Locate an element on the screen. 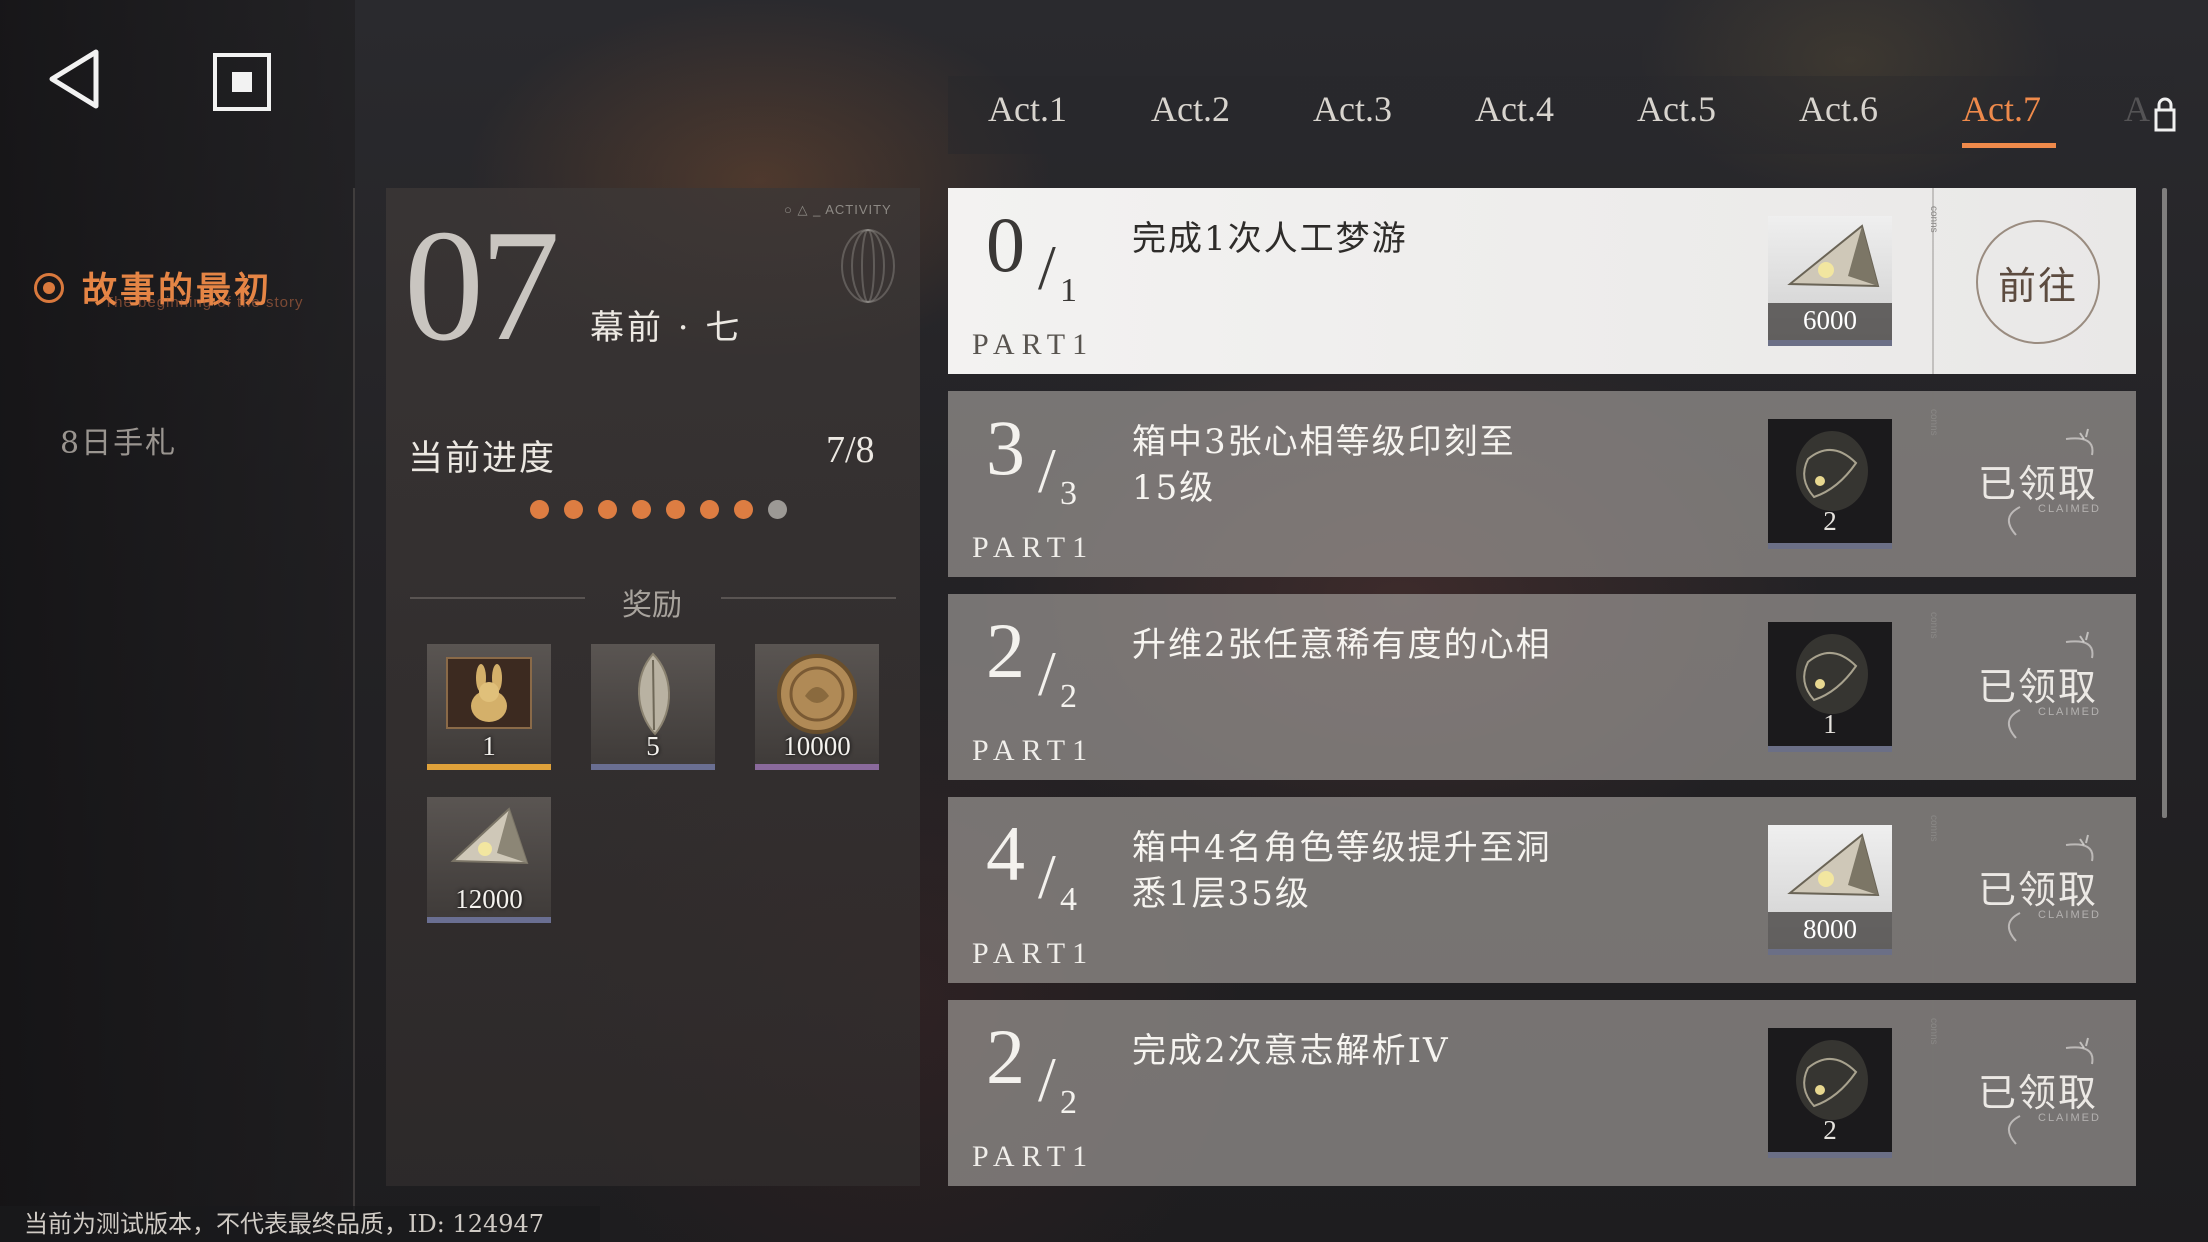 This screenshot has height=1242, width=2208. reward-item: 5 is located at coordinates (653, 707).